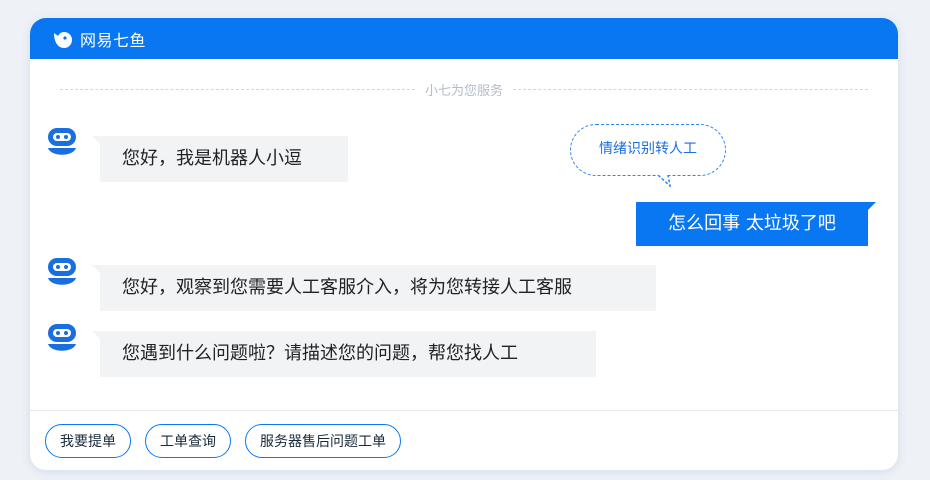 The height and width of the screenshot is (480, 930). What do you see at coordinates (348, 354) in the screenshot?
I see `bot-message: 您遇到什么问题啦？请描述您的问题，帮您找人工` at bounding box center [348, 354].